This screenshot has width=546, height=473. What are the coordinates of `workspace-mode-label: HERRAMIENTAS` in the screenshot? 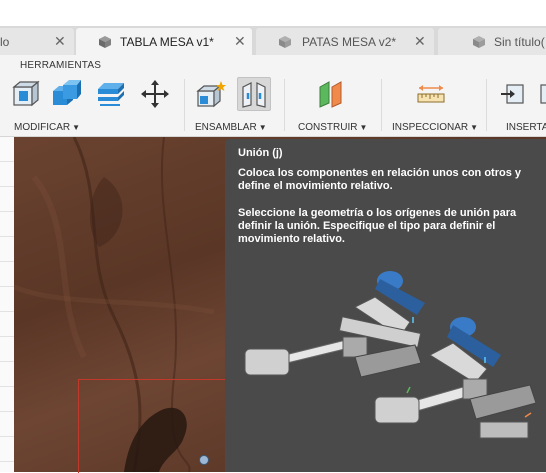 It's located at (61, 65).